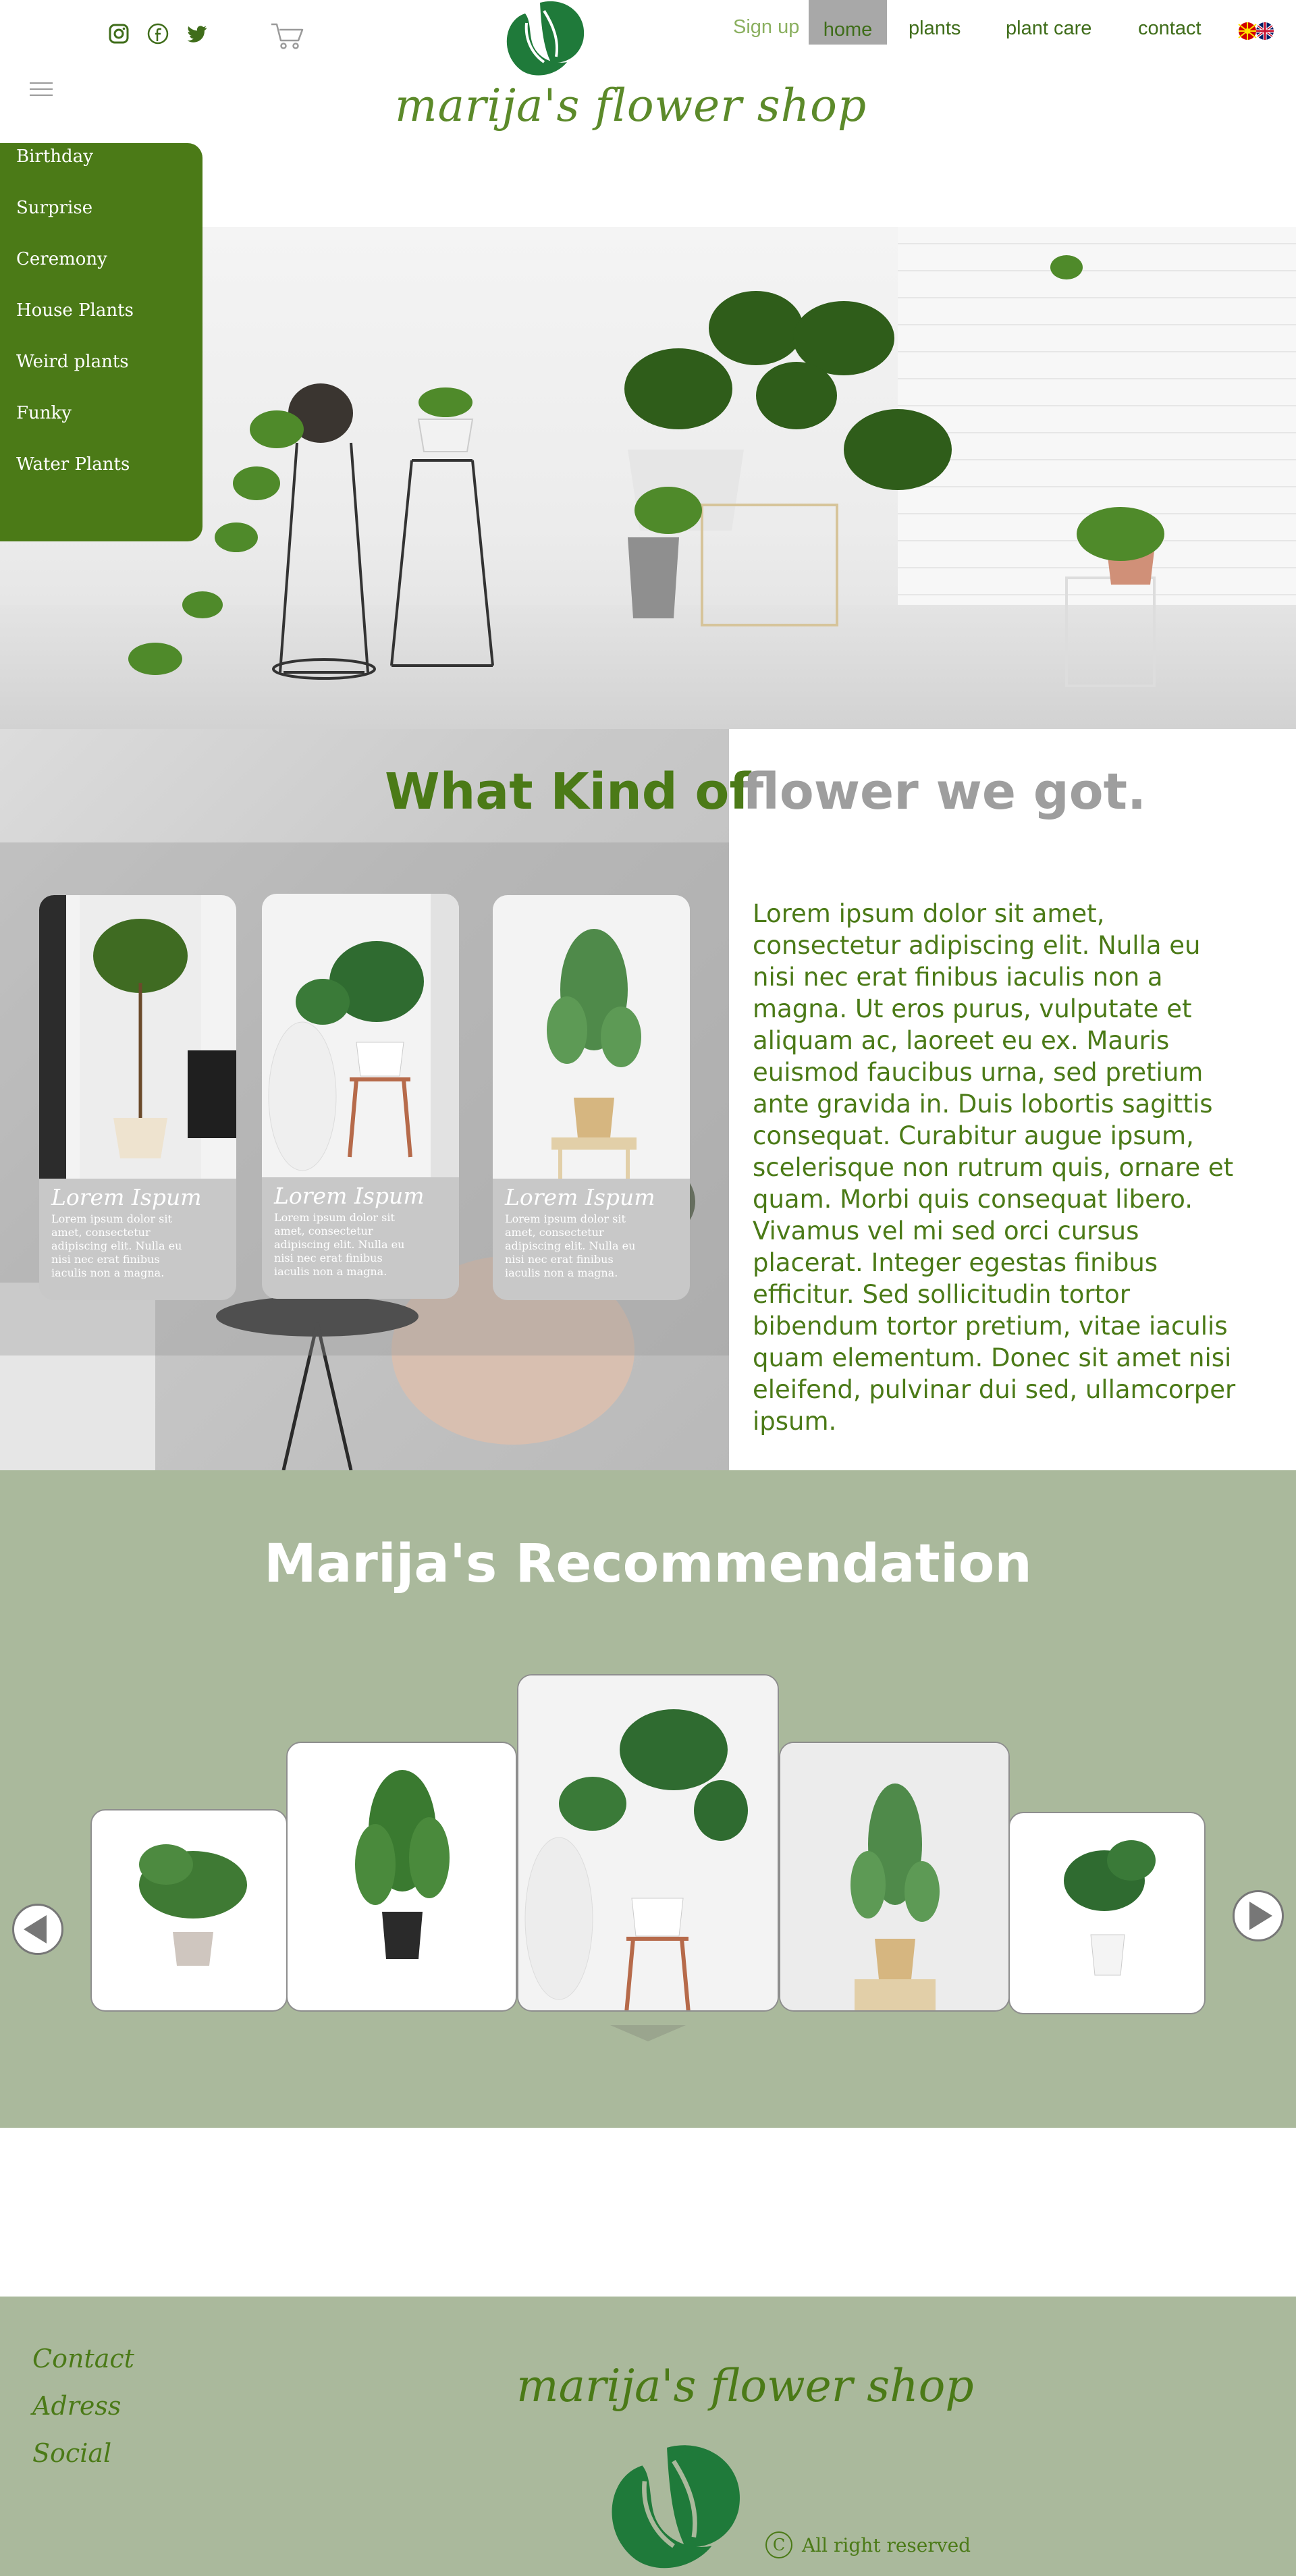  Describe the element at coordinates (648, 1843) in the screenshot. I see `recommendation-card-featured` at that location.